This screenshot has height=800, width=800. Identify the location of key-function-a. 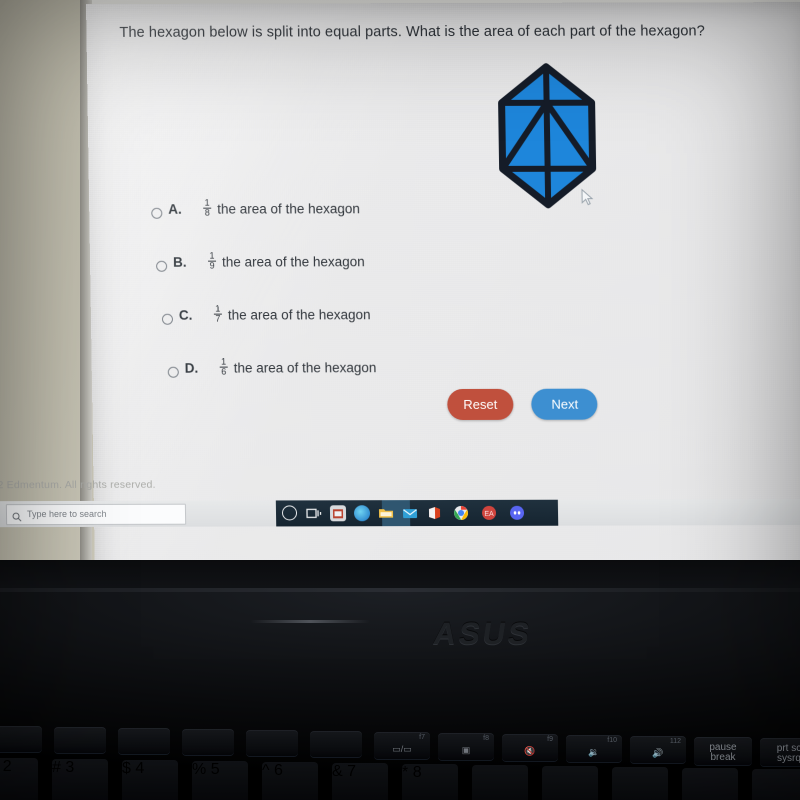
(21, 739).